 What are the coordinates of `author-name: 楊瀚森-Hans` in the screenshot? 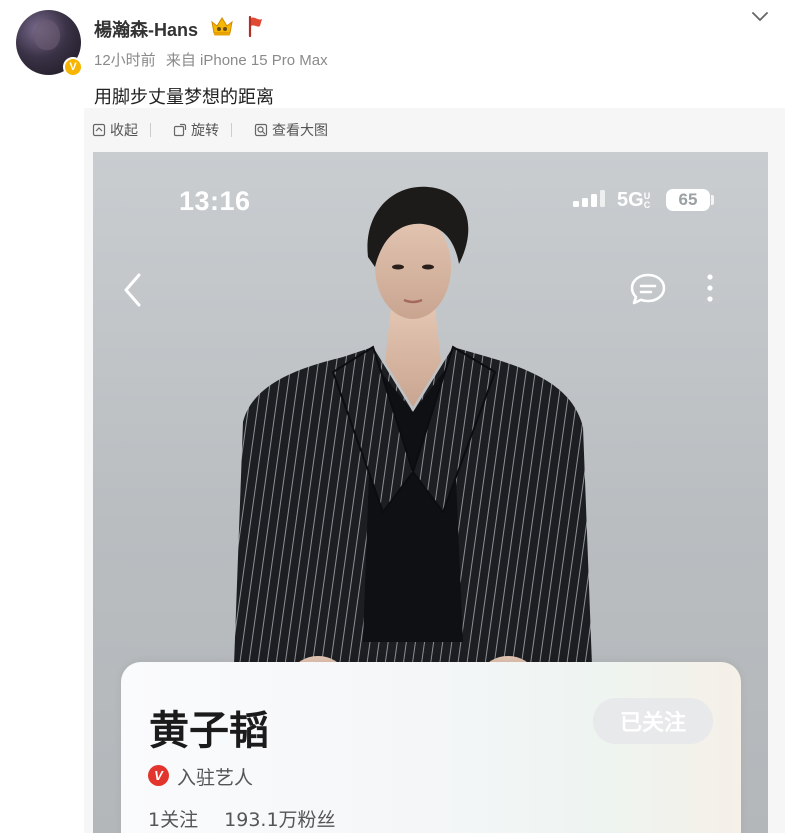 It's located at (146, 29).